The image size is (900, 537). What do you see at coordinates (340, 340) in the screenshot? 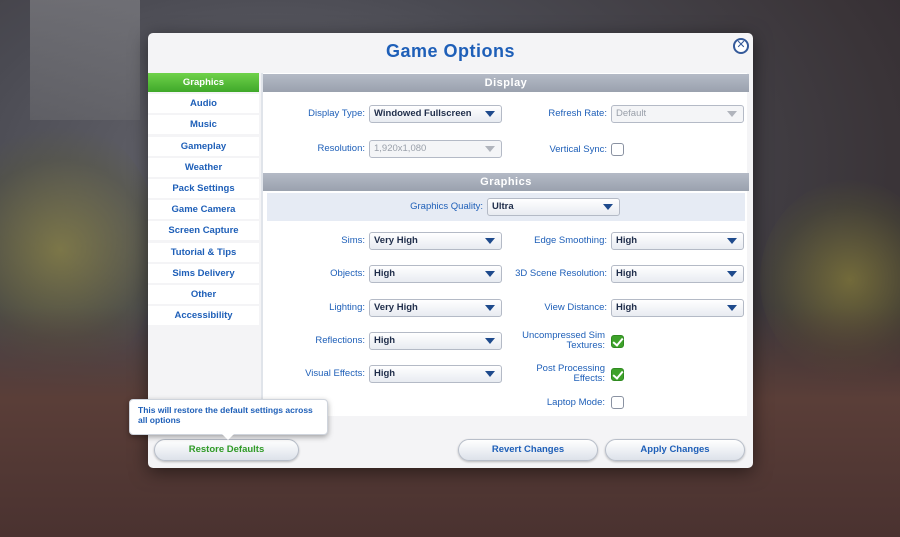
I see `reflections-label: Reflections:` at bounding box center [340, 340].